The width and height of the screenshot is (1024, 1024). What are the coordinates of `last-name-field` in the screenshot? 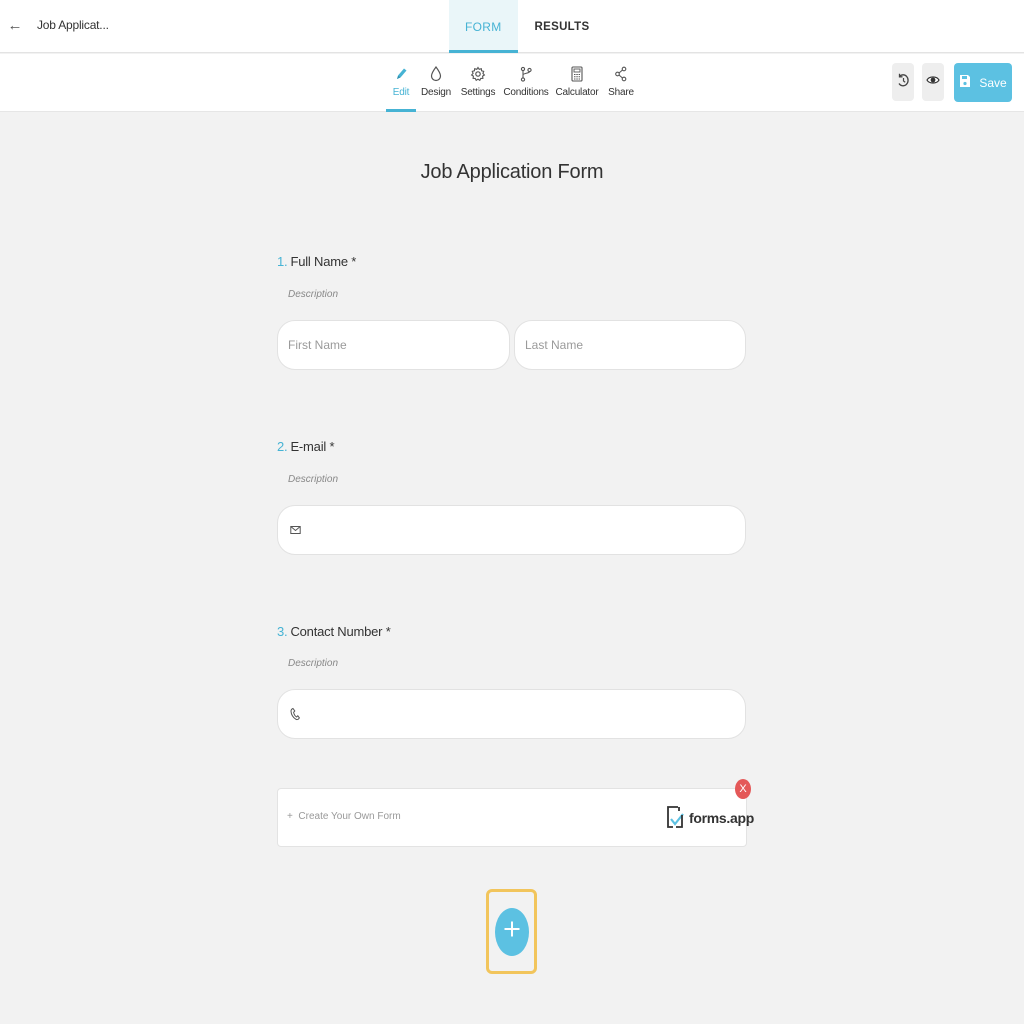 It's located at (630, 345).